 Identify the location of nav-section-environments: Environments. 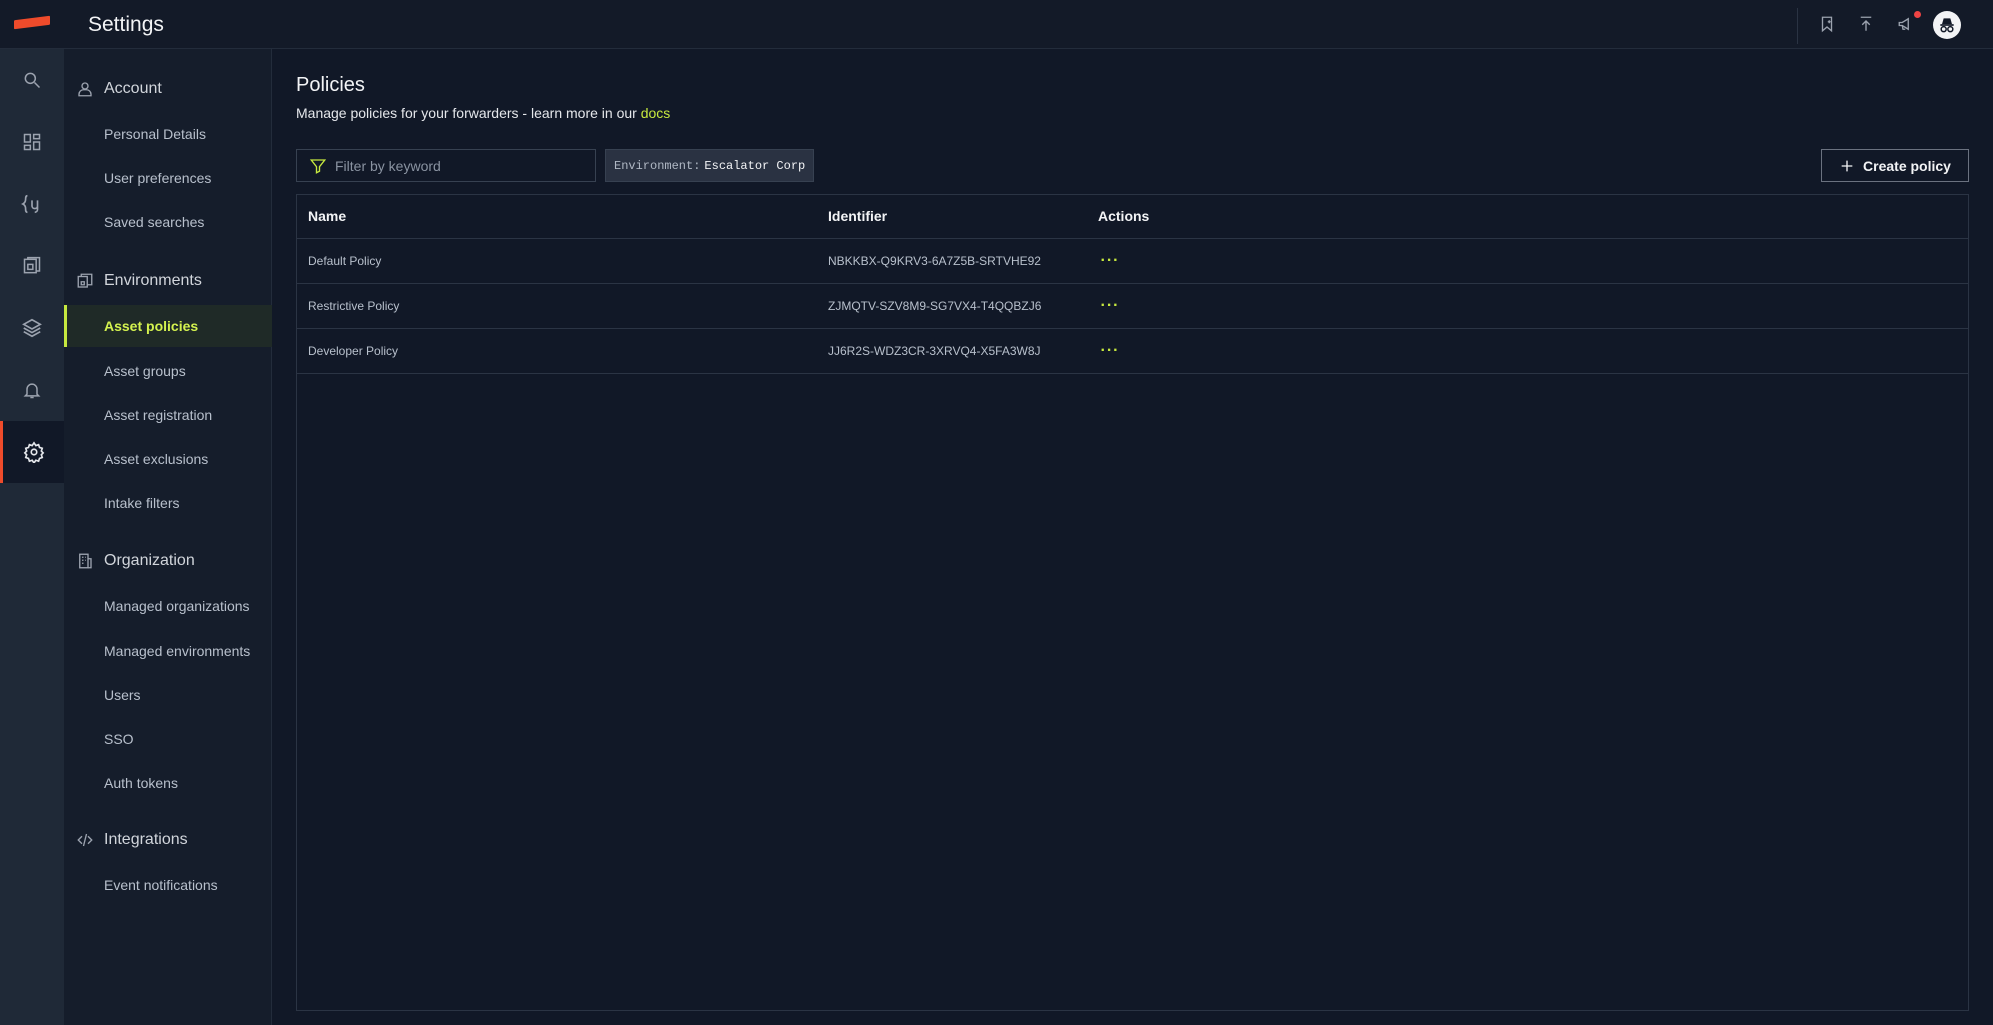
(168, 281).